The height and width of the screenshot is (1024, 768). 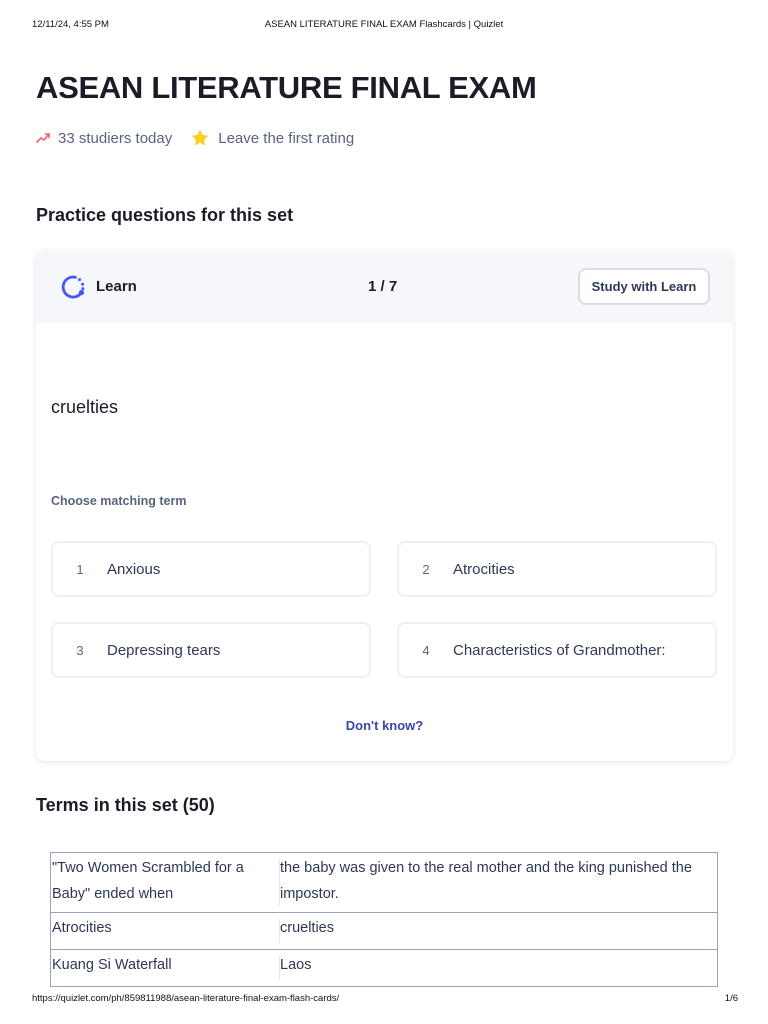 What do you see at coordinates (80, 650) in the screenshot?
I see `option-number: 3` at bounding box center [80, 650].